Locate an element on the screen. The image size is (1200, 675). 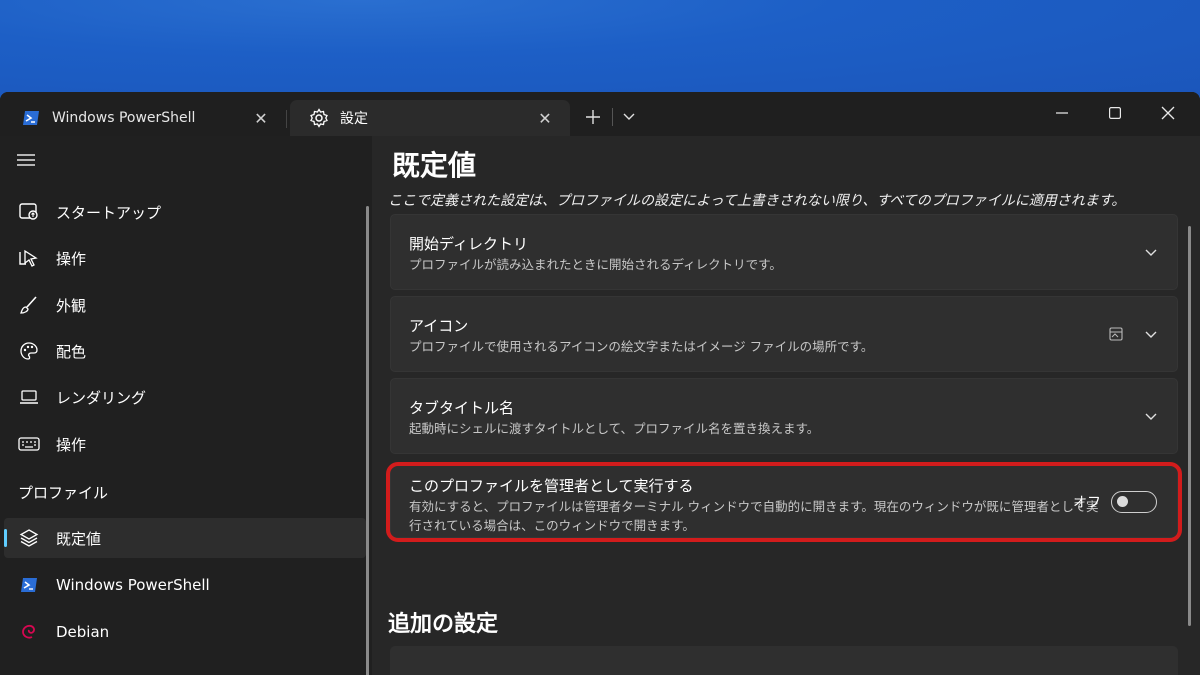
sidebar-item-label: レンダリング is located at coordinates (101, 397).